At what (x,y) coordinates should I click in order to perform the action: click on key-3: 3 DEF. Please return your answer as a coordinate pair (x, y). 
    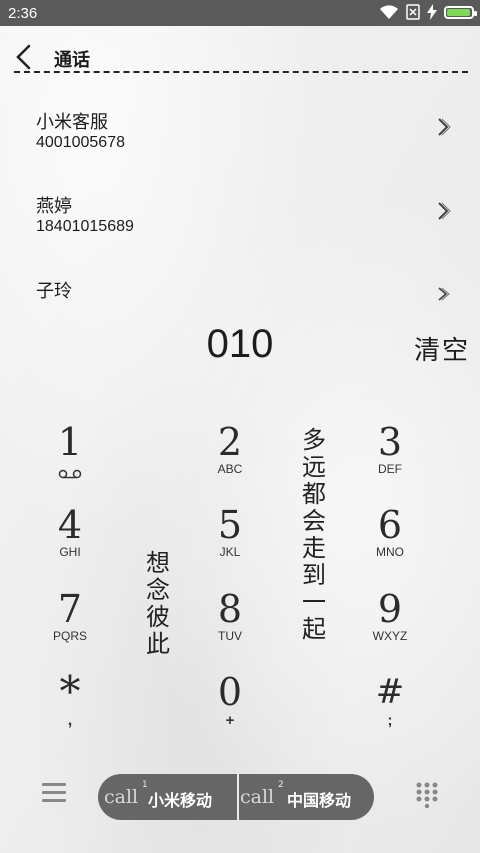
    Looking at the image, I should click on (390, 458).